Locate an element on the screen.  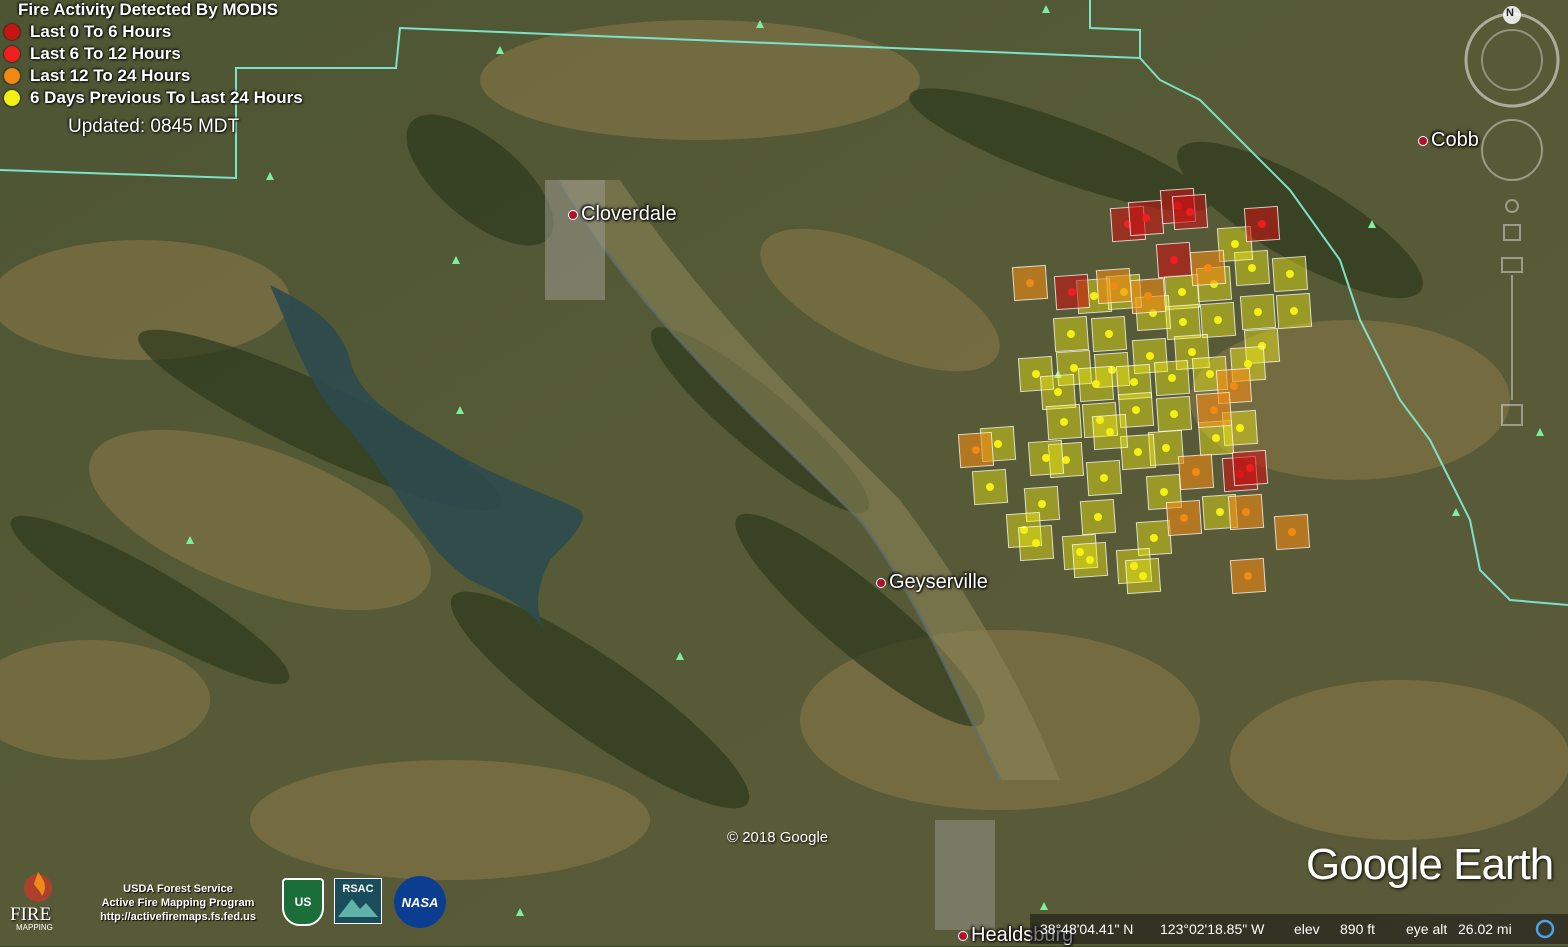
place-cloverdale: Cloverdale is located at coordinates (622, 214).